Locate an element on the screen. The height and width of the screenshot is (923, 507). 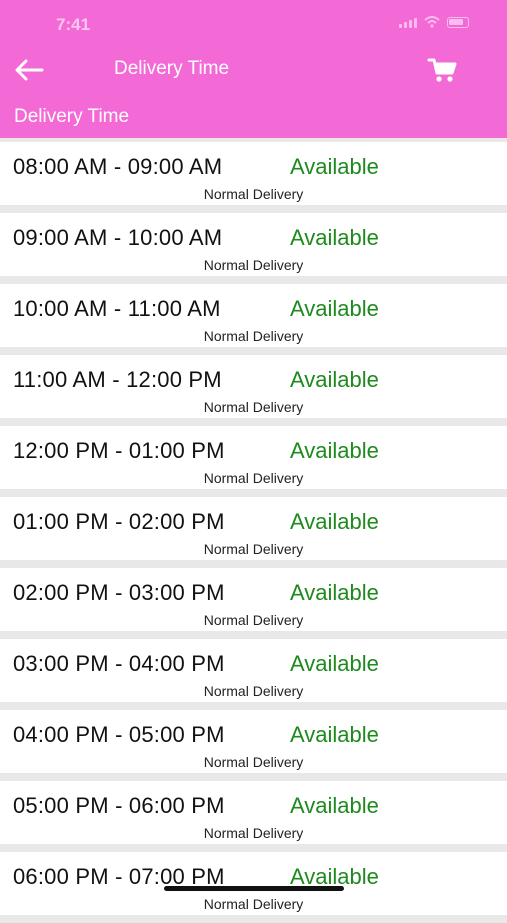
slot-time: 11:00 AM - 12:00 PM is located at coordinates (117, 379).